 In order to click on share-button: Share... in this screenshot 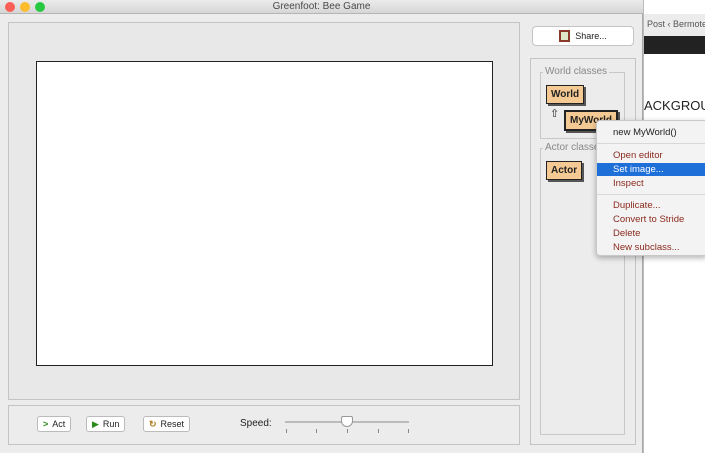, I will do `click(583, 36)`.